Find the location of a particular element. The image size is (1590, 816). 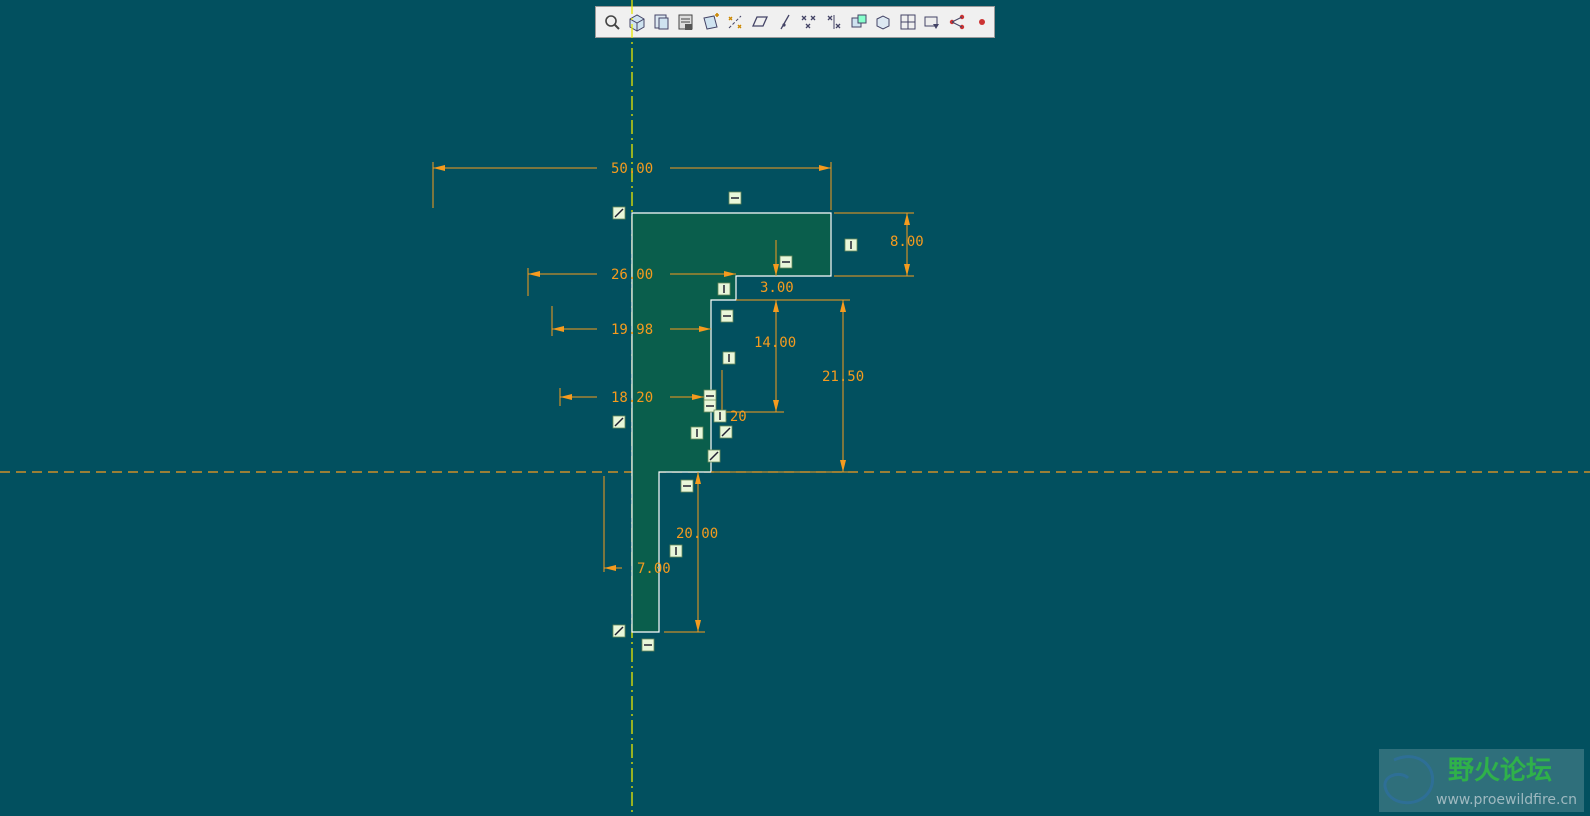

dim-height-2150: 21.50 is located at coordinates (843, 377).